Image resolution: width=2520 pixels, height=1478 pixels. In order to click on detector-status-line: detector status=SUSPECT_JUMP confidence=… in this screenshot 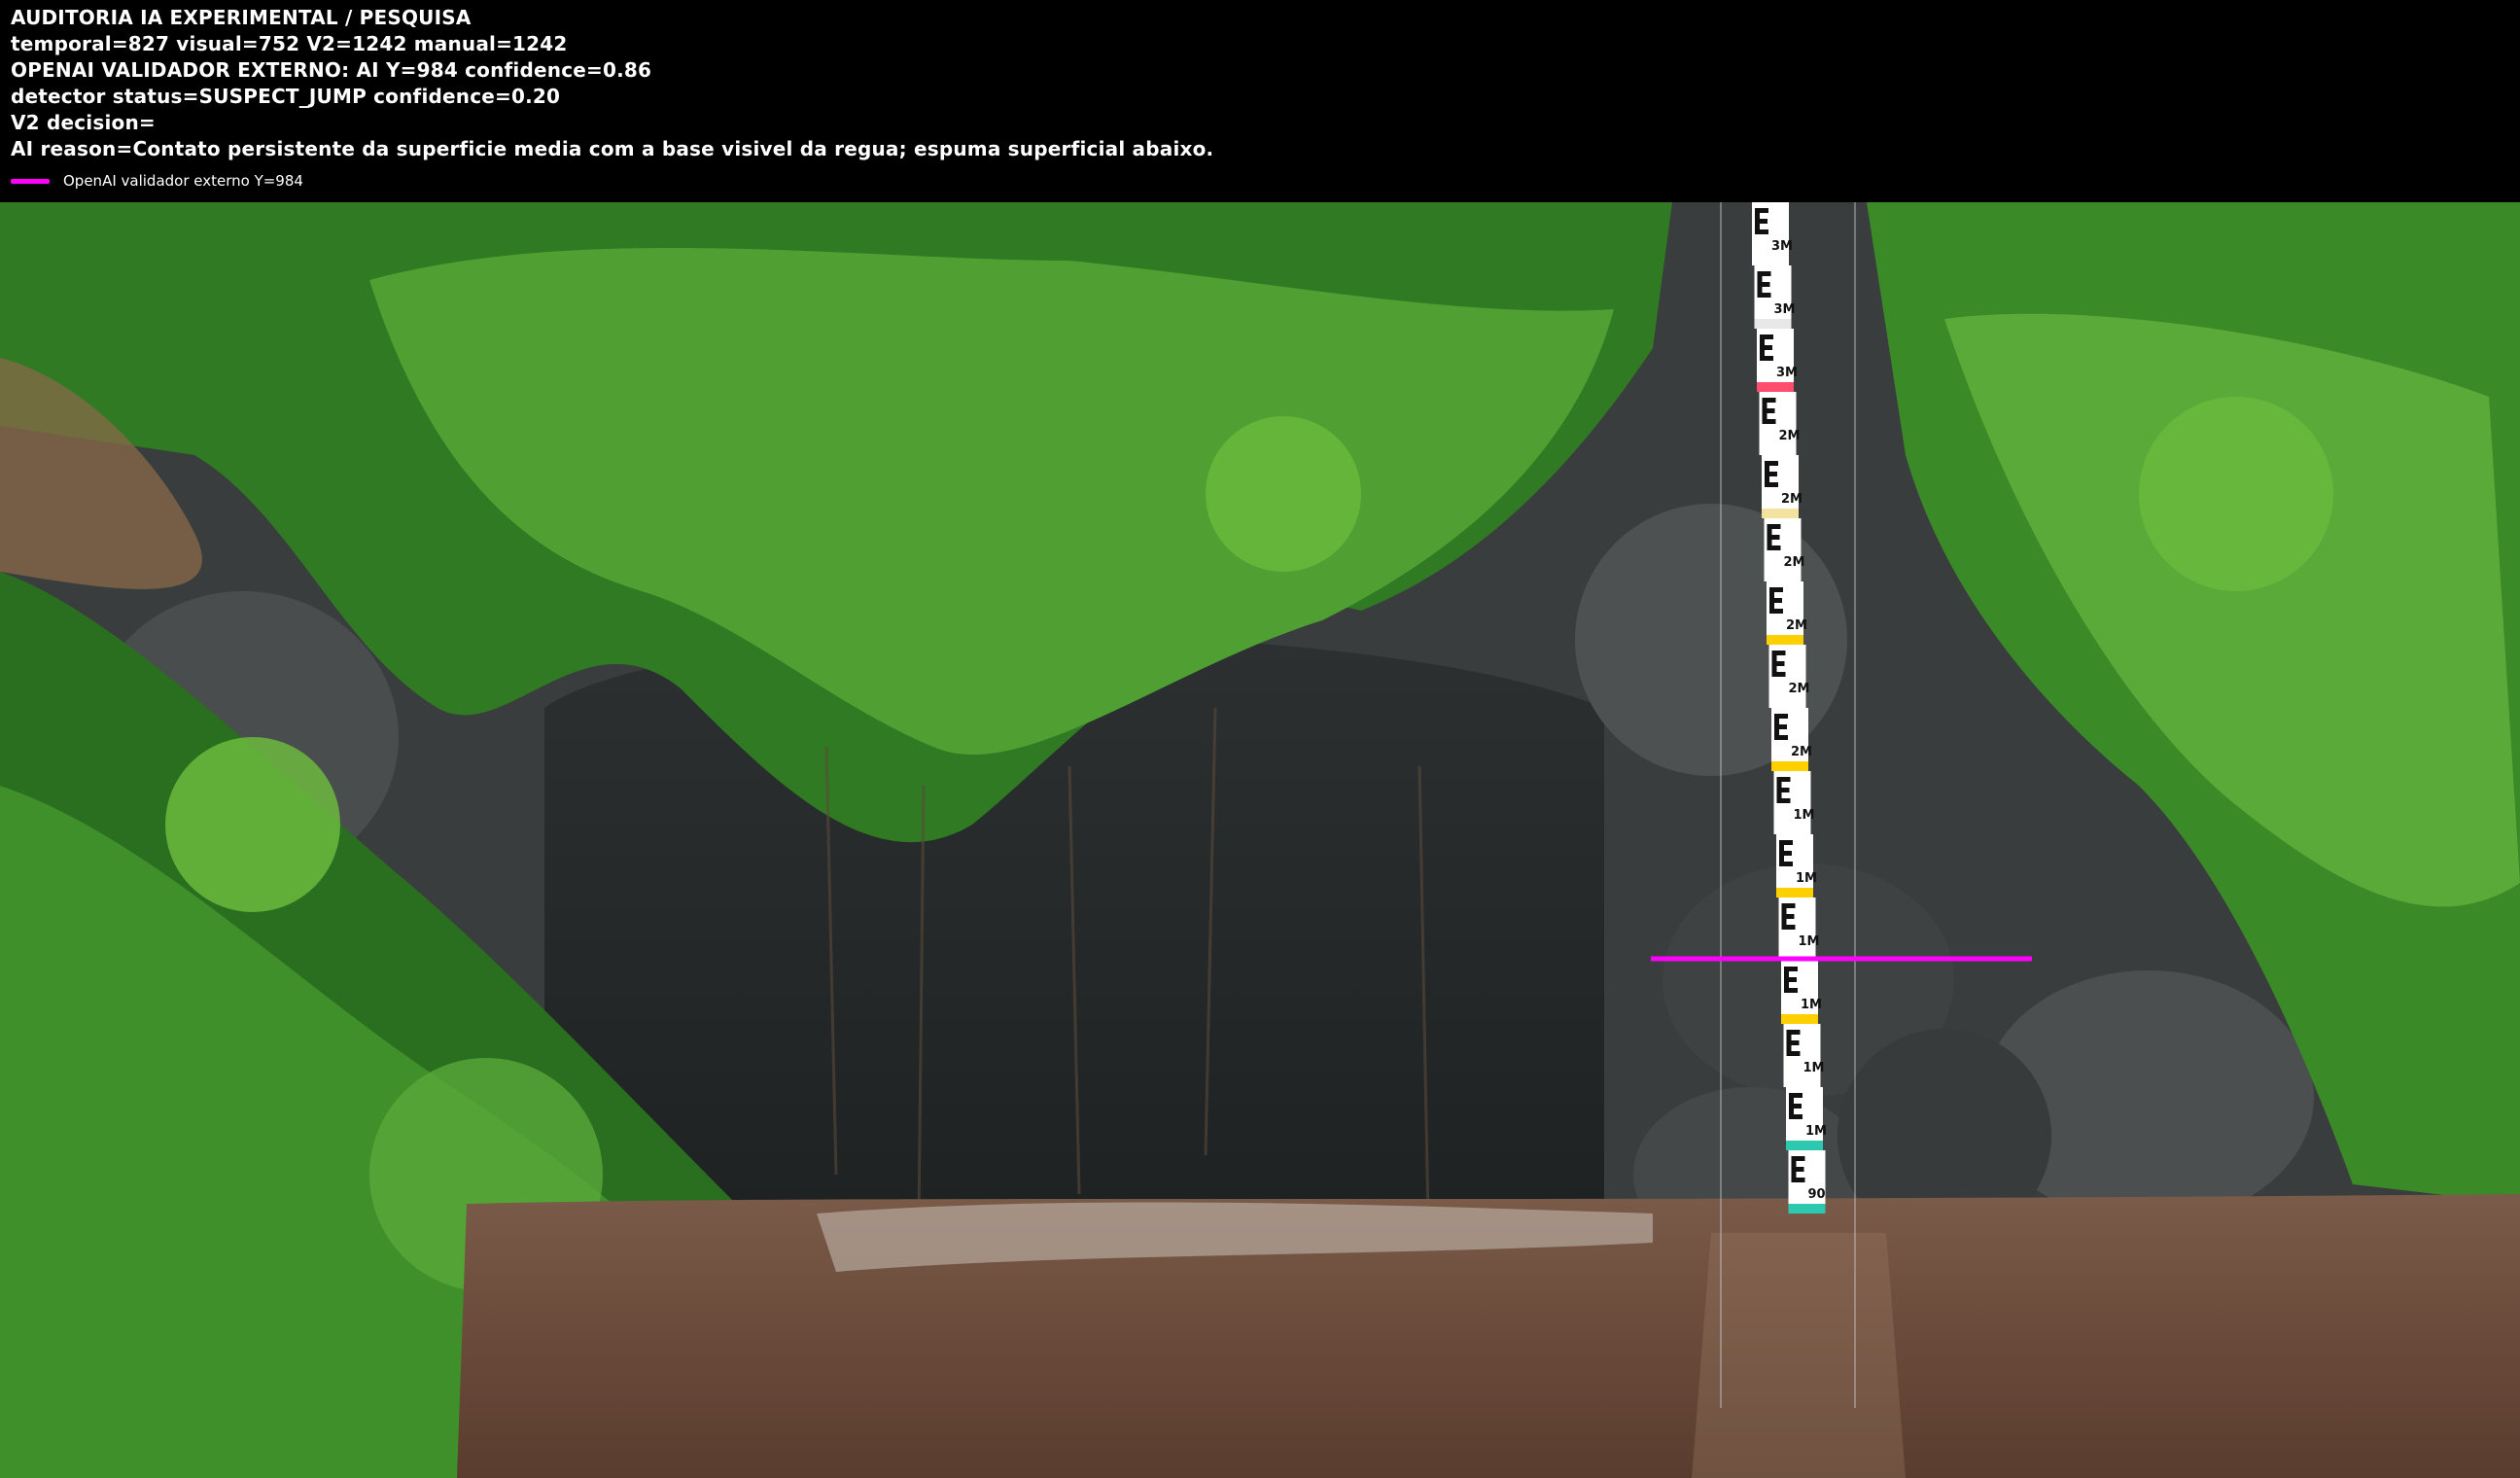, I will do `click(286, 96)`.